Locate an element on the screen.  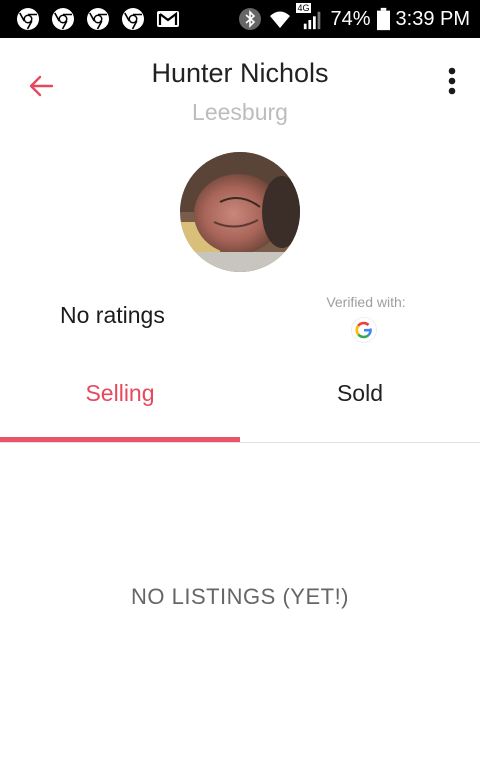
more-options-icon is located at coordinates (452, 82).